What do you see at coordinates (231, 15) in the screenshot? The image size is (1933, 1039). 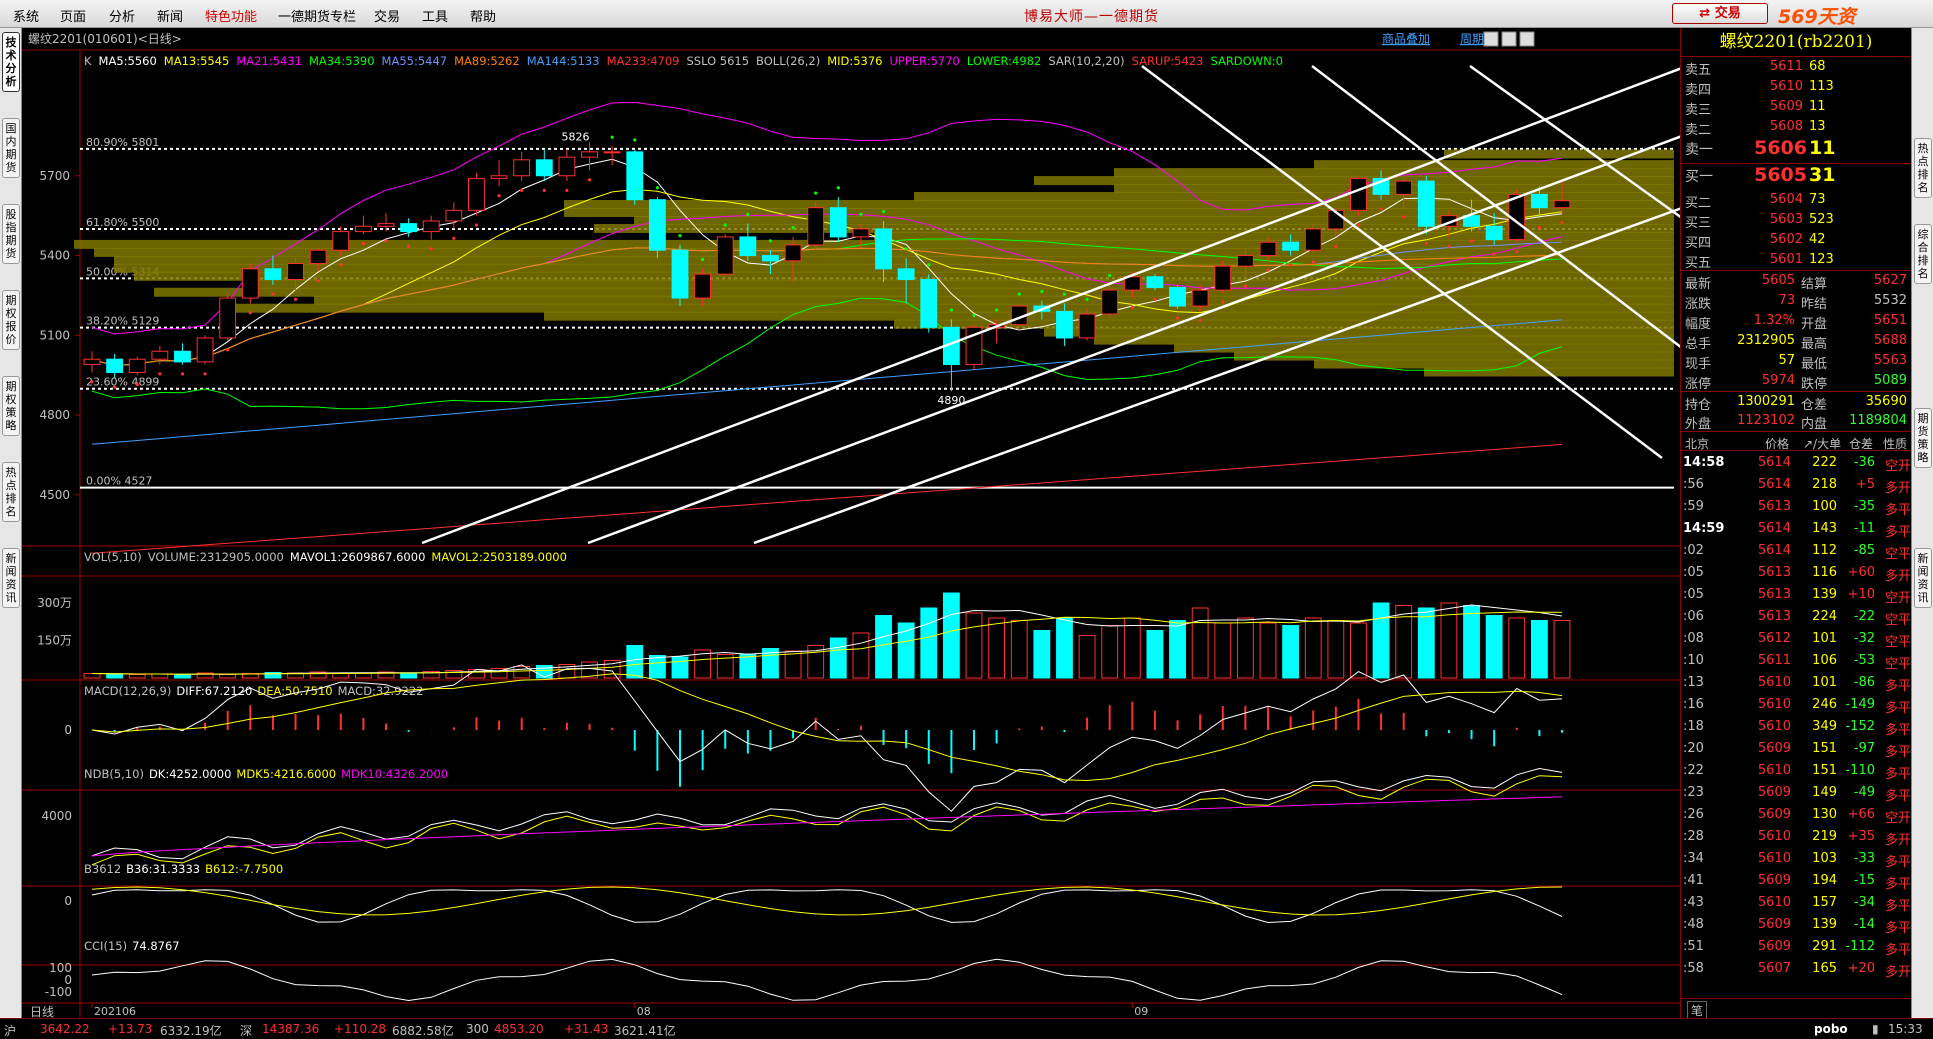 I see `menu-special: 特色功能` at bounding box center [231, 15].